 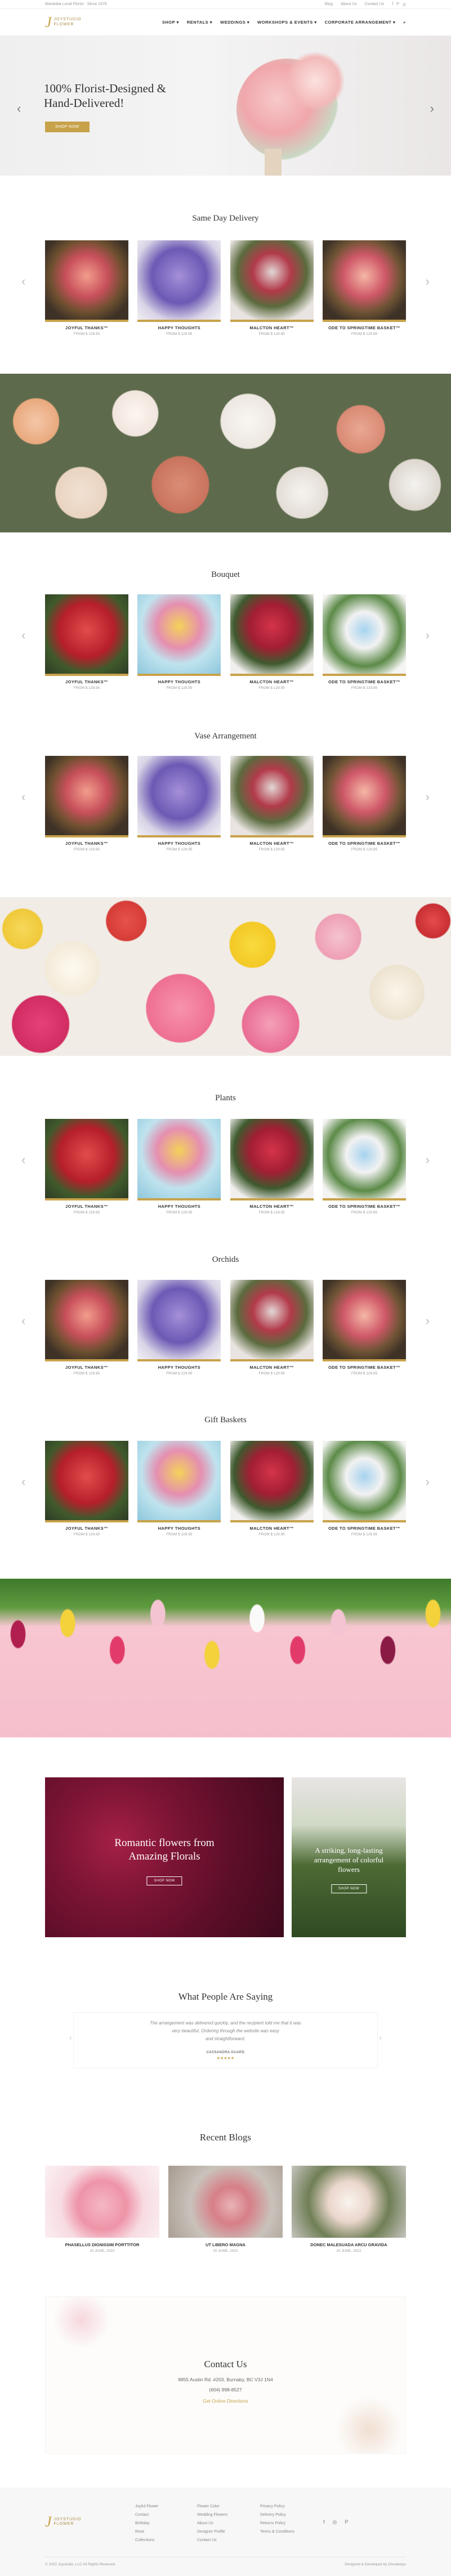 What do you see at coordinates (287, 22) in the screenshot?
I see `menu-workshops: WORKSHOPS & EVENTS ▾` at bounding box center [287, 22].